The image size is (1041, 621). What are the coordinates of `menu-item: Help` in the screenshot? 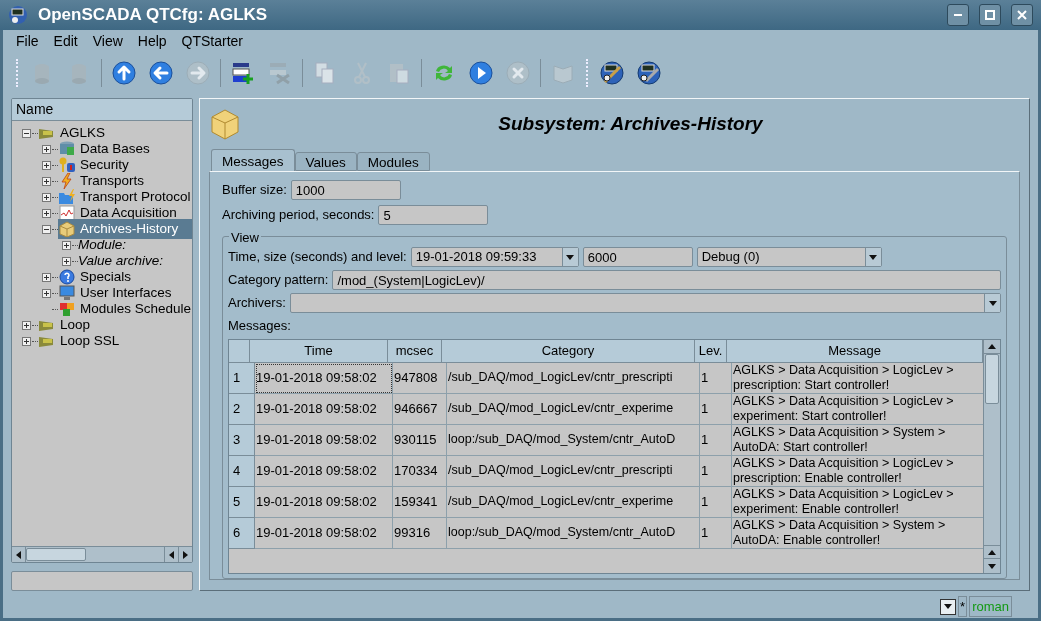 It's located at (152, 41).